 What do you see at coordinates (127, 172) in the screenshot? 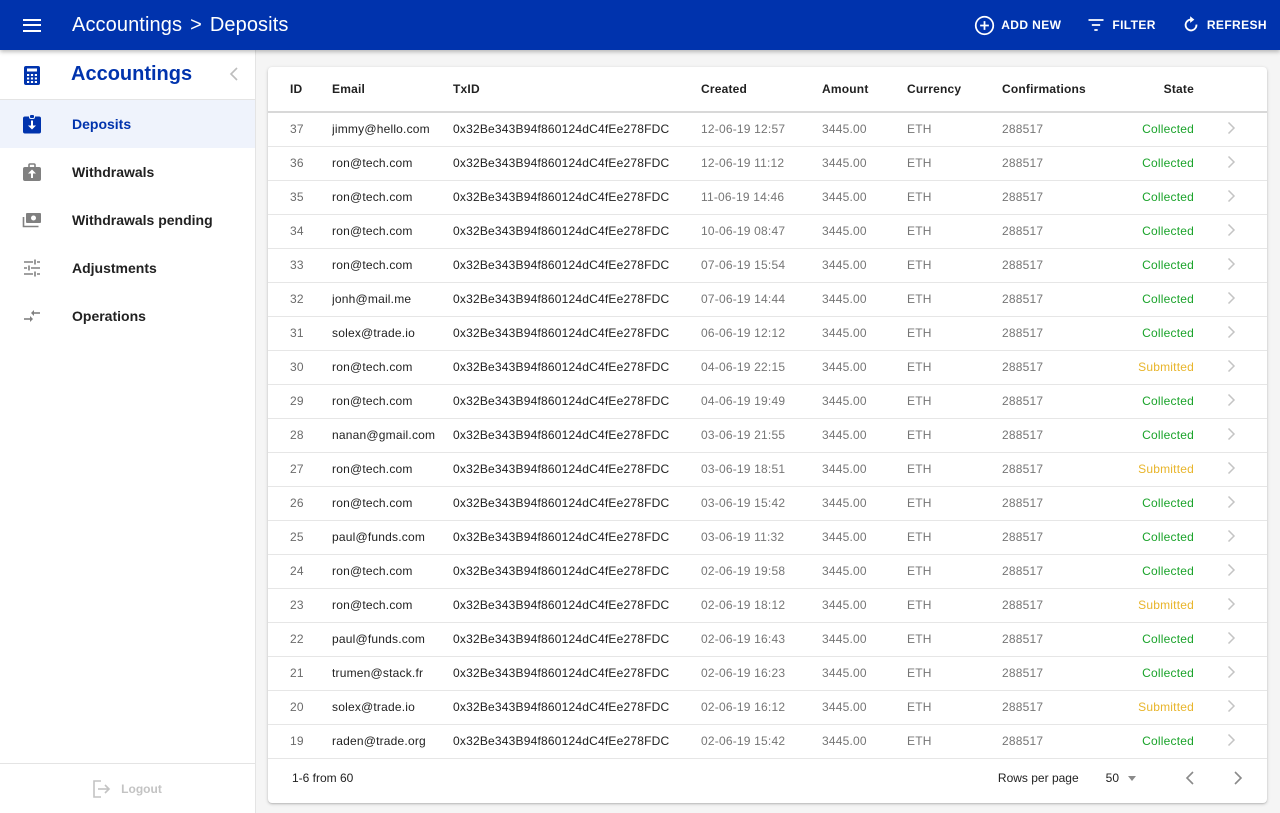
I see `sidebar-item-withdrawals: Withdrawals` at bounding box center [127, 172].